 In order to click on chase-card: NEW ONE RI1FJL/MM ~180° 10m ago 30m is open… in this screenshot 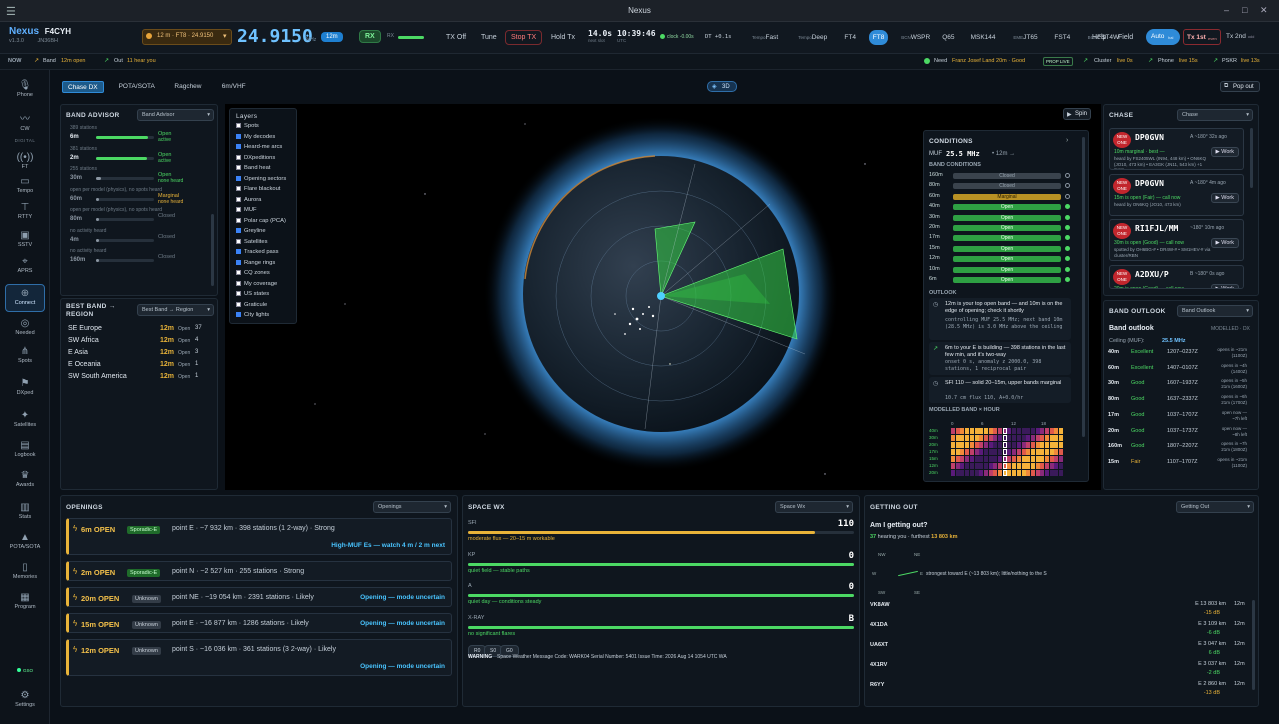, I will do `click(1176, 240)`.